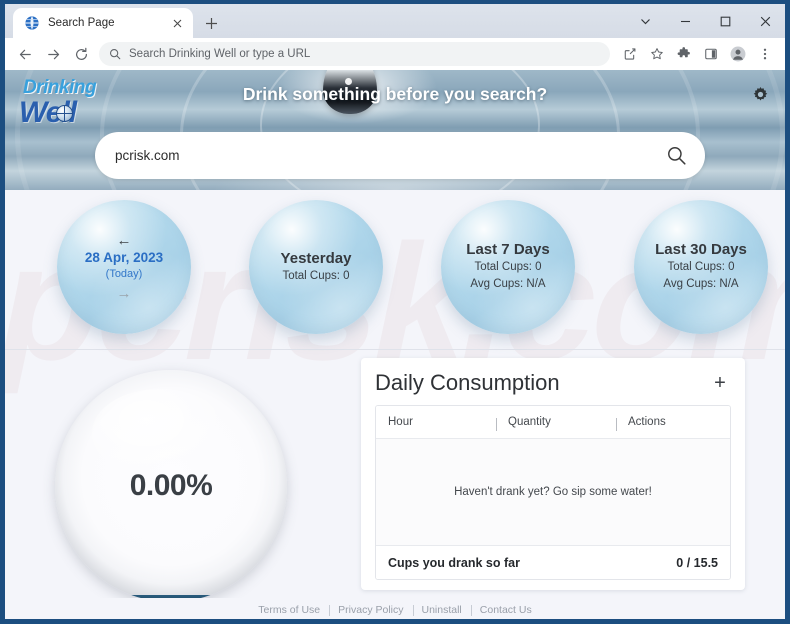 Image resolution: width=790 pixels, height=624 pixels. Describe the element at coordinates (645, 21) in the screenshot. I see `chevron-down-icon` at that location.